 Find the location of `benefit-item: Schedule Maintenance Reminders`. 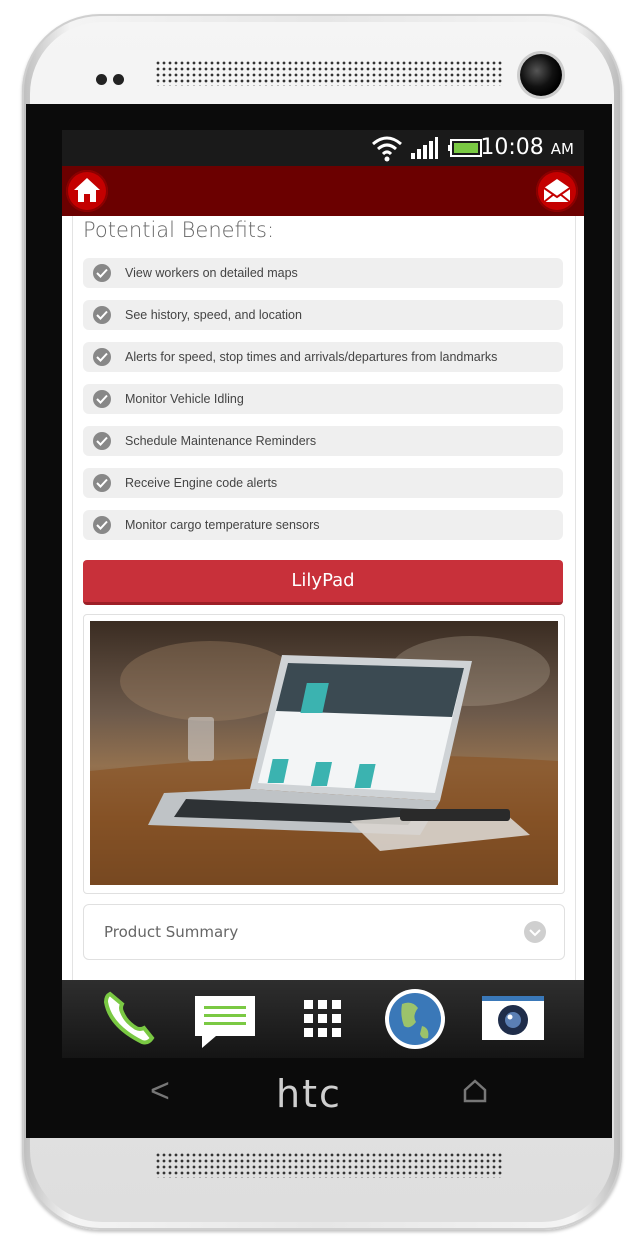

benefit-item: Schedule Maintenance Reminders is located at coordinates (323, 441).